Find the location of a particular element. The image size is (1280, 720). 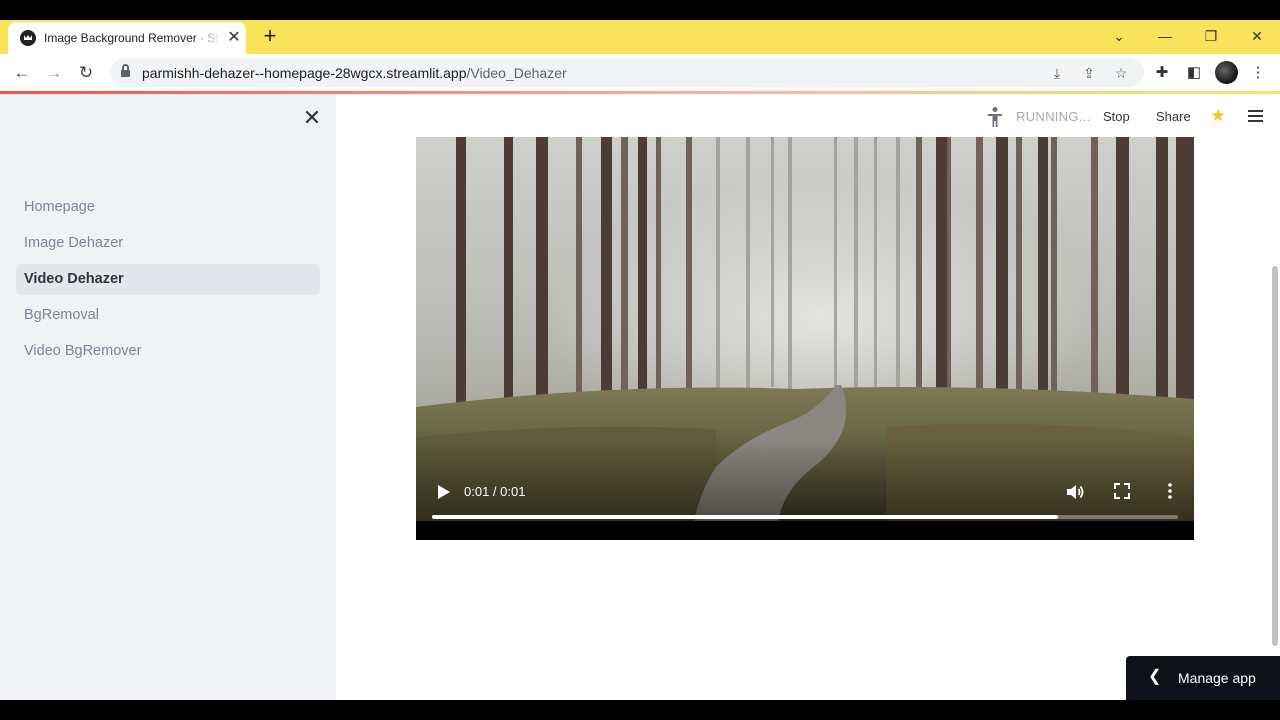

browser-tab: Image Background Remover · Streamlit ✕ is located at coordinates (127, 38).